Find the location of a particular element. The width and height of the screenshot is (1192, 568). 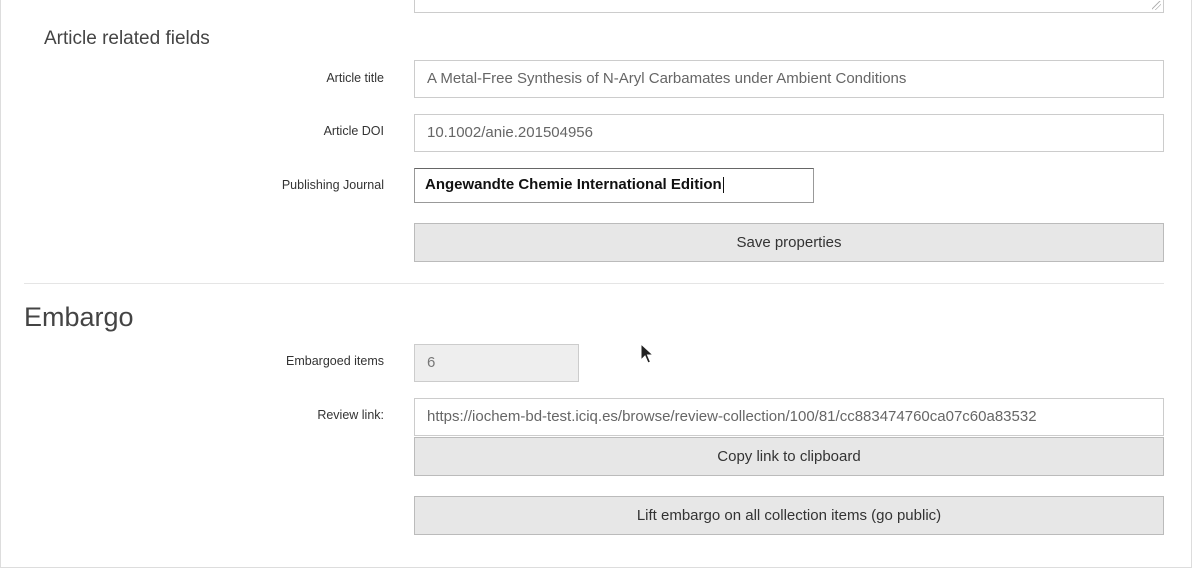

article-doi-input: 10.1002/anie.201504956 is located at coordinates (789, 133).